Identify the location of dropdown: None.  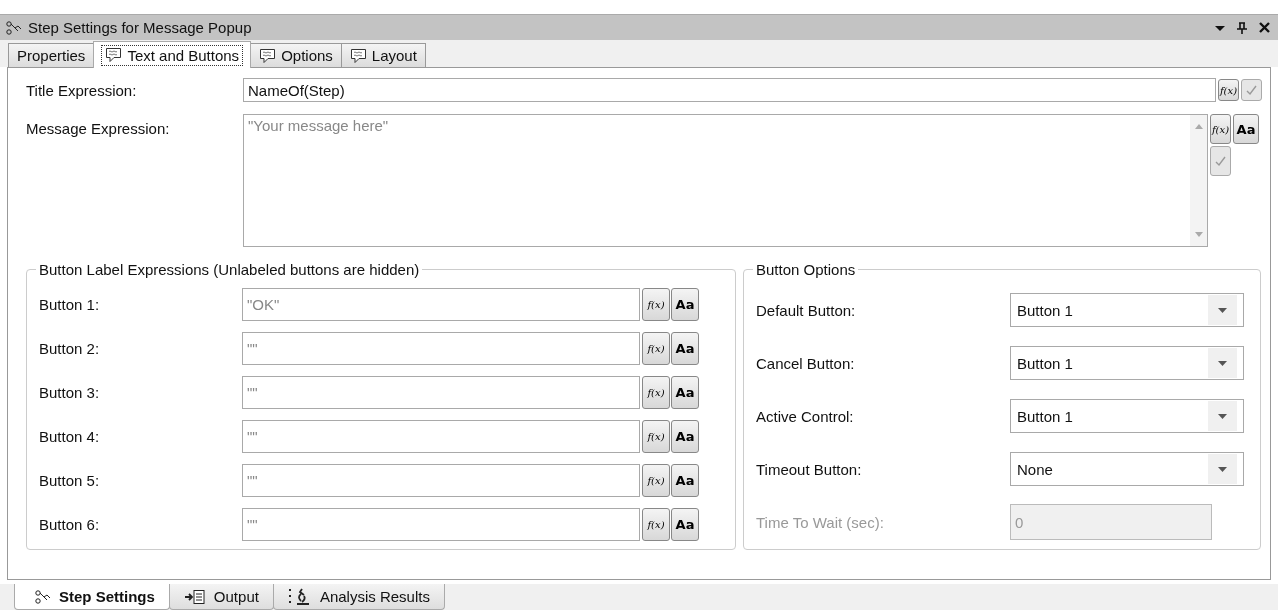
(1127, 469).